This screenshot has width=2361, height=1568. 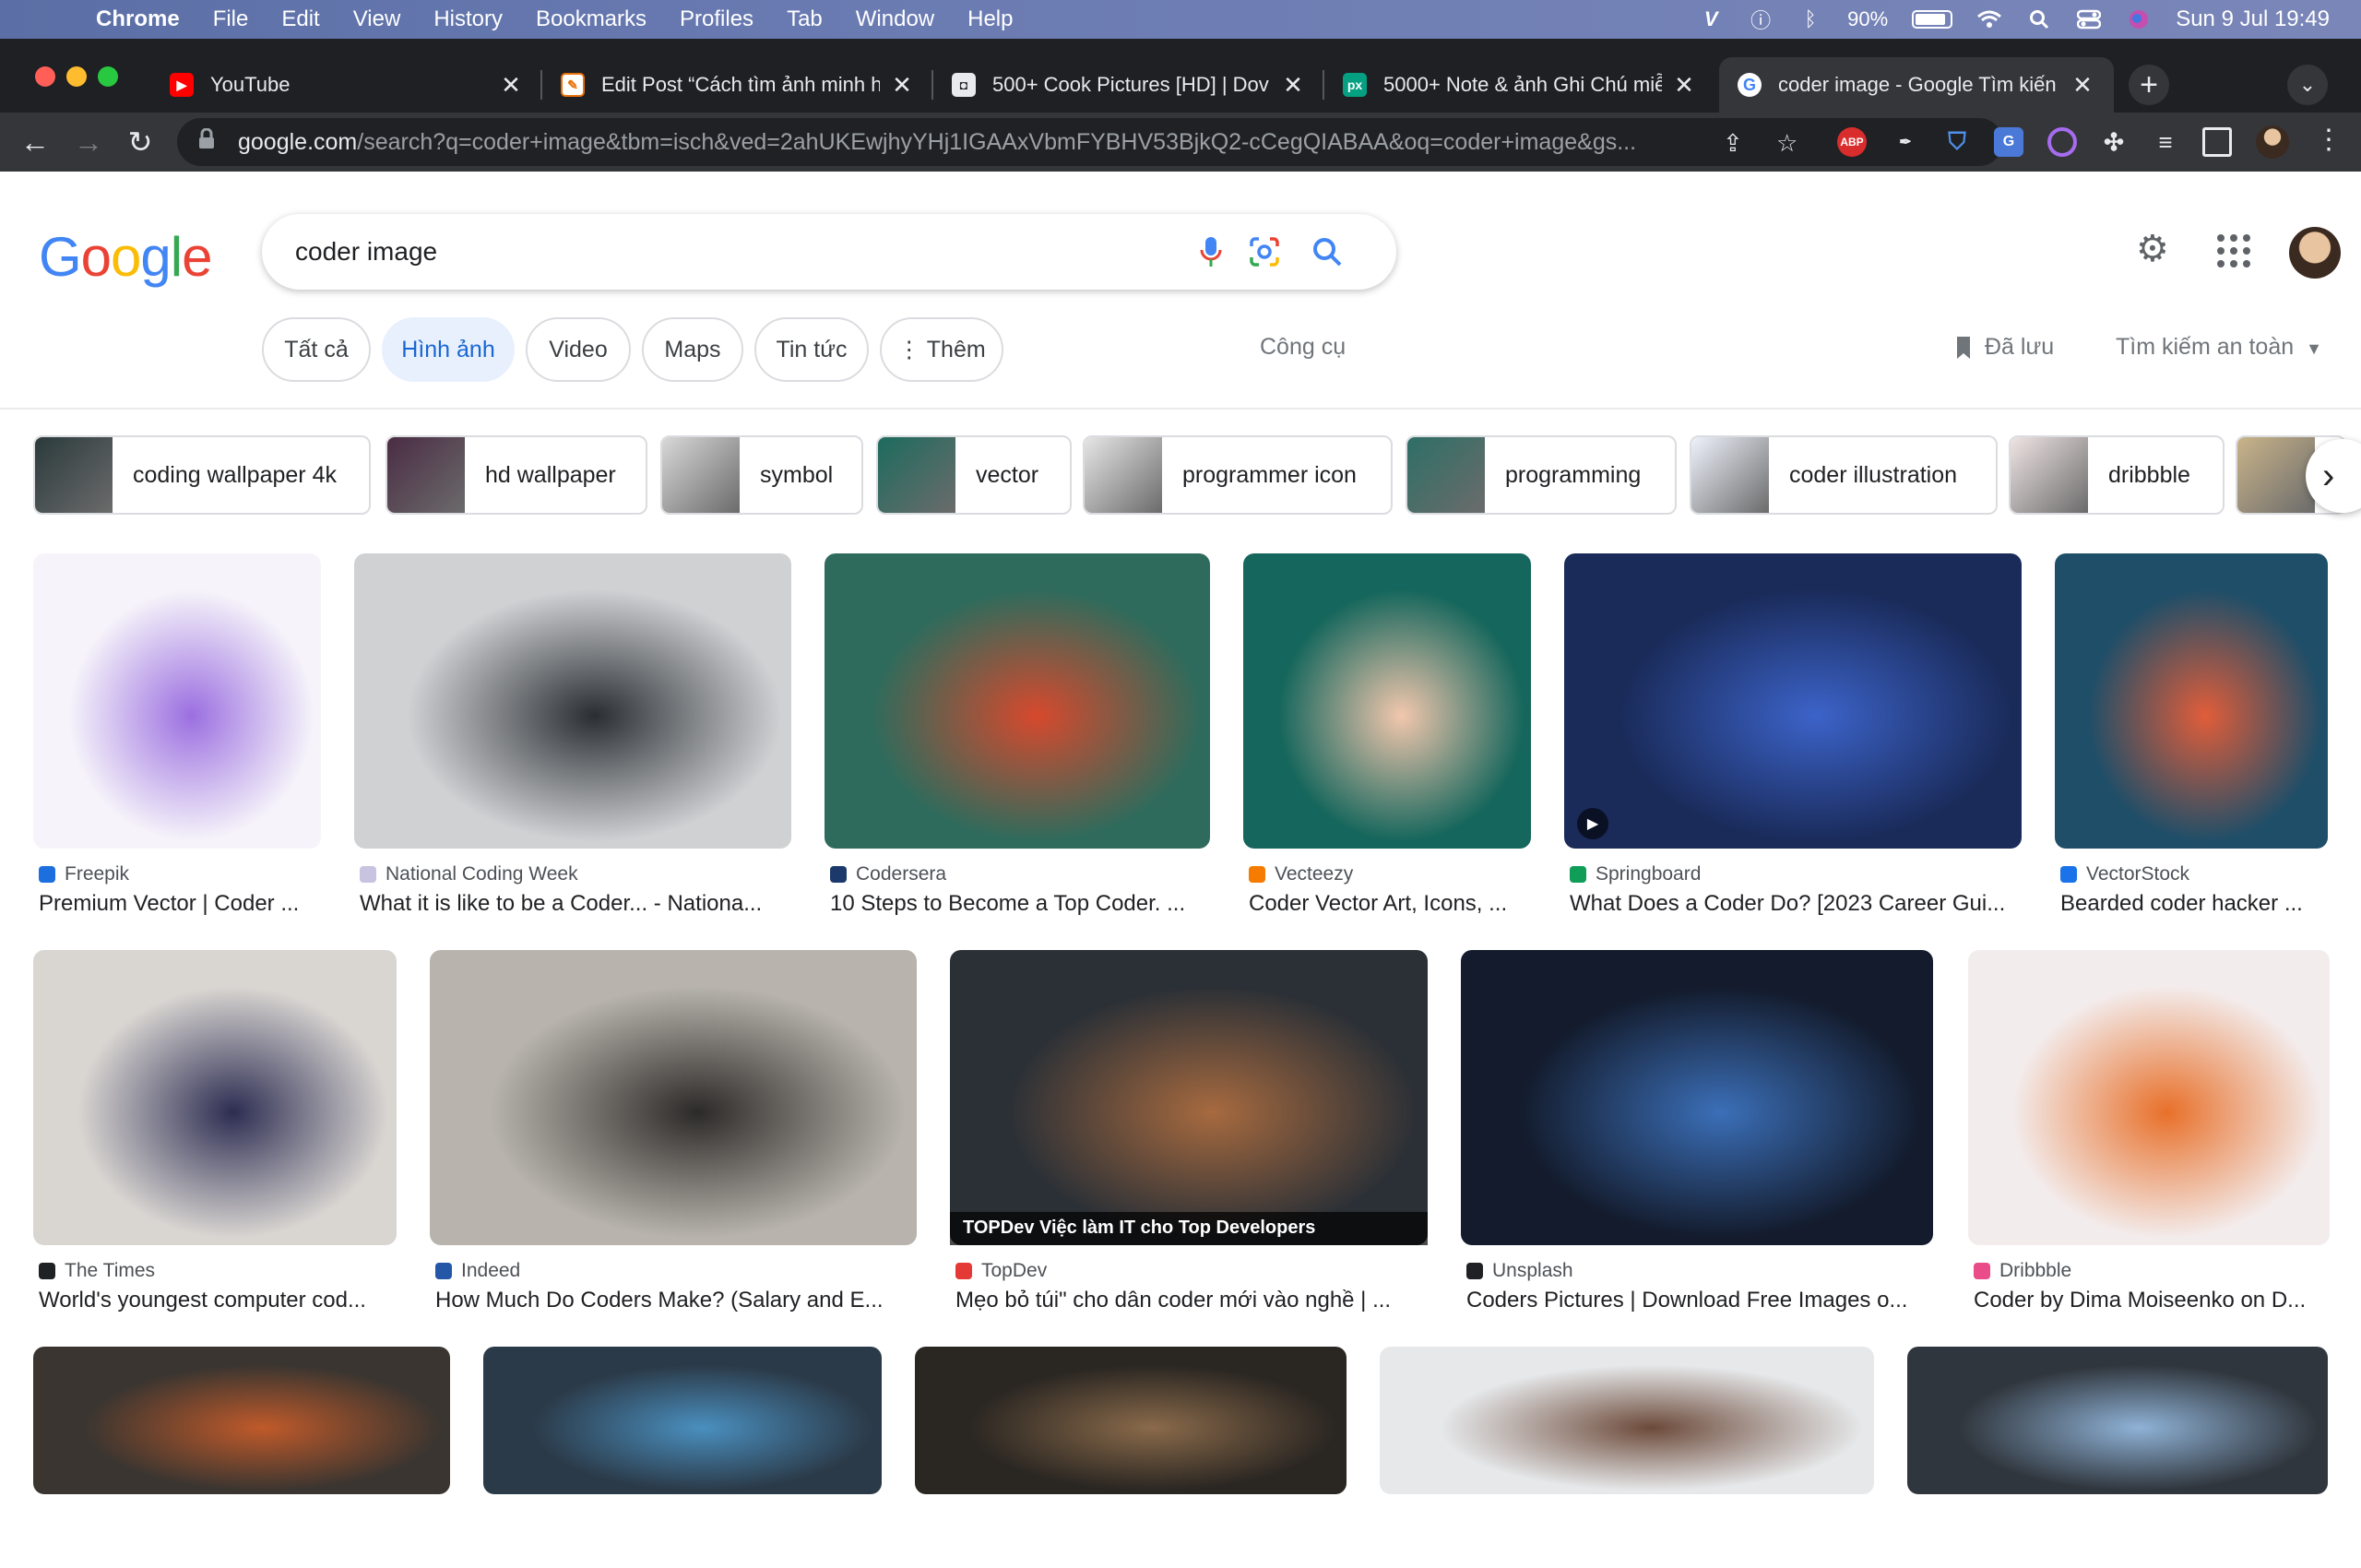 I want to click on back-button: ←, so click(x=35, y=142).